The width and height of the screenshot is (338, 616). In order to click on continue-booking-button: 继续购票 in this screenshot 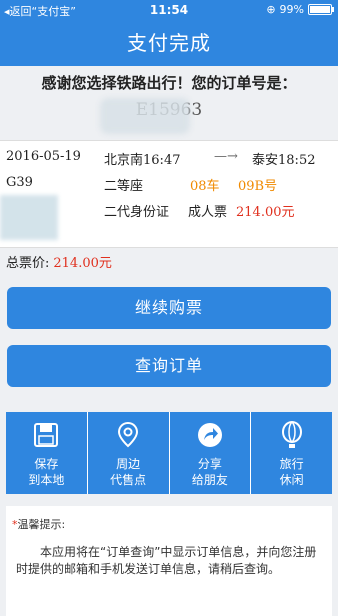, I will do `click(169, 308)`.